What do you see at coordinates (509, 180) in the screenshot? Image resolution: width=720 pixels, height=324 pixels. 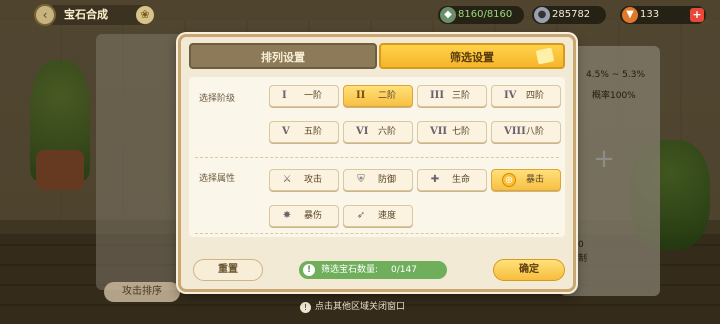 I see `crosshair-icon: ⊕` at bounding box center [509, 180].